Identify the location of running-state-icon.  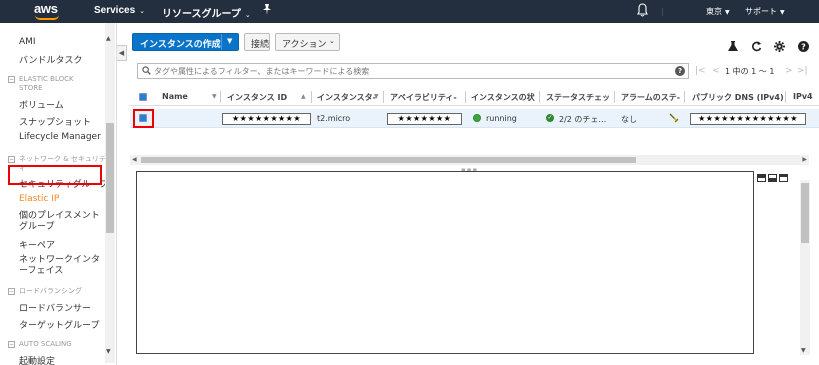
(477, 118).